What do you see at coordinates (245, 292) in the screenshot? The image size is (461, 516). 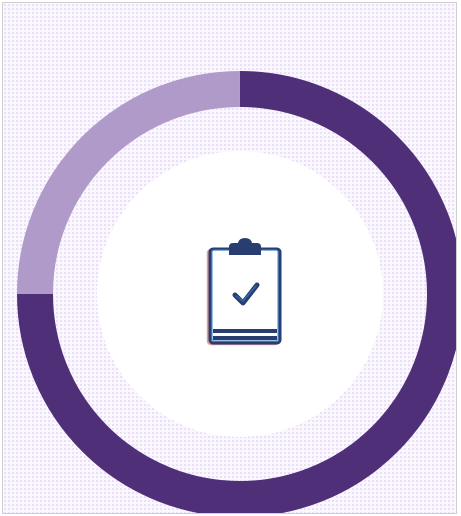 I see `clipboard-check-icon` at bounding box center [245, 292].